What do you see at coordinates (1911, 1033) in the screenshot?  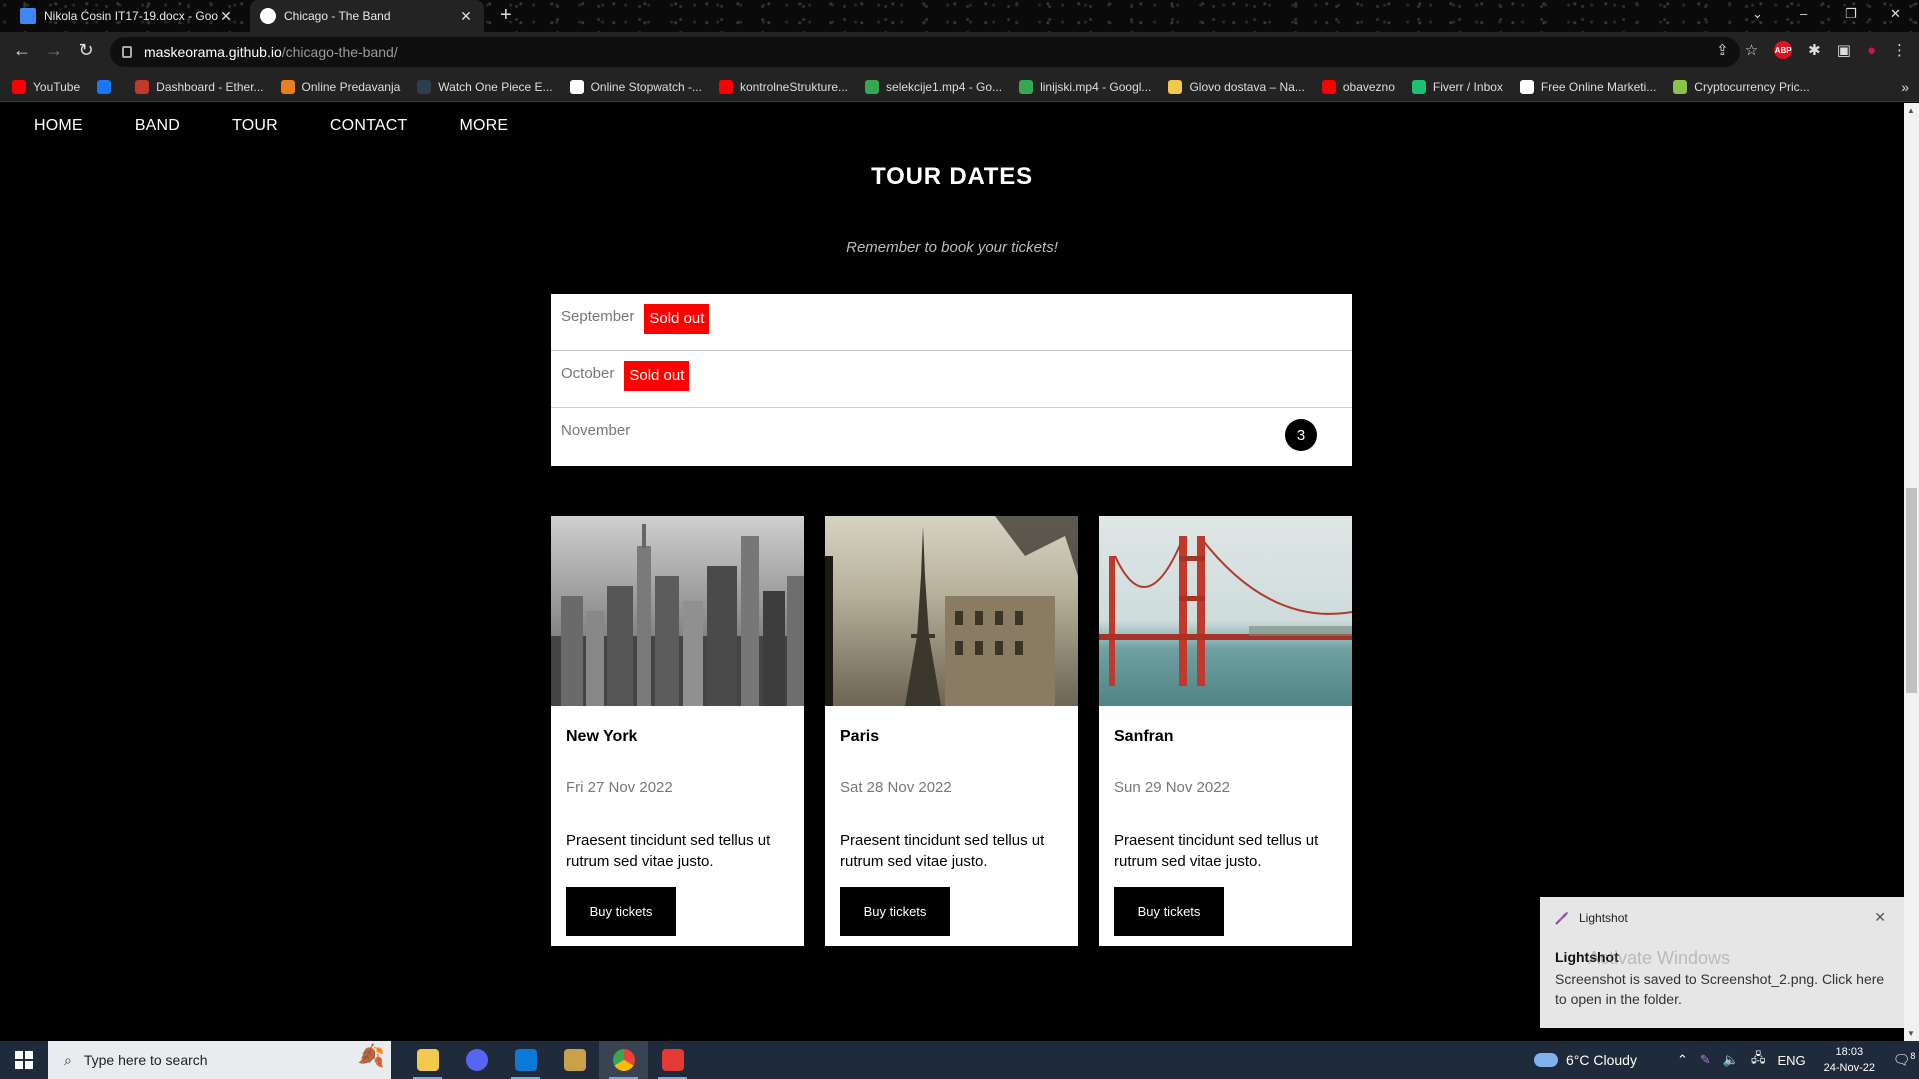 I see `scroll-down-icon: ▼` at bounding box center [1911, 1033].